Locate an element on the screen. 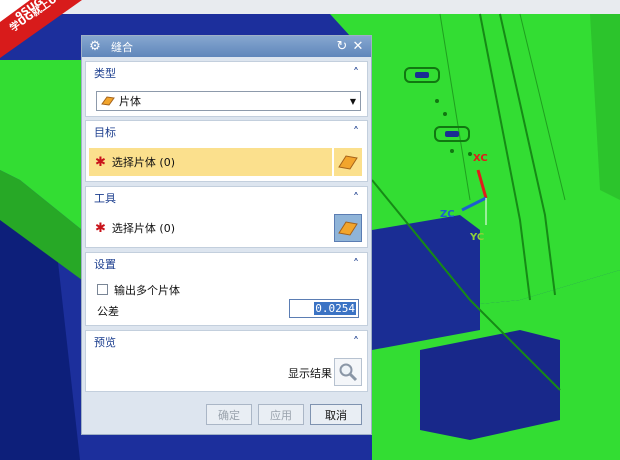 This screenshot has height=460, width=620. type-dropdown: 片体 ▼ is located at coordinates (228, 101).